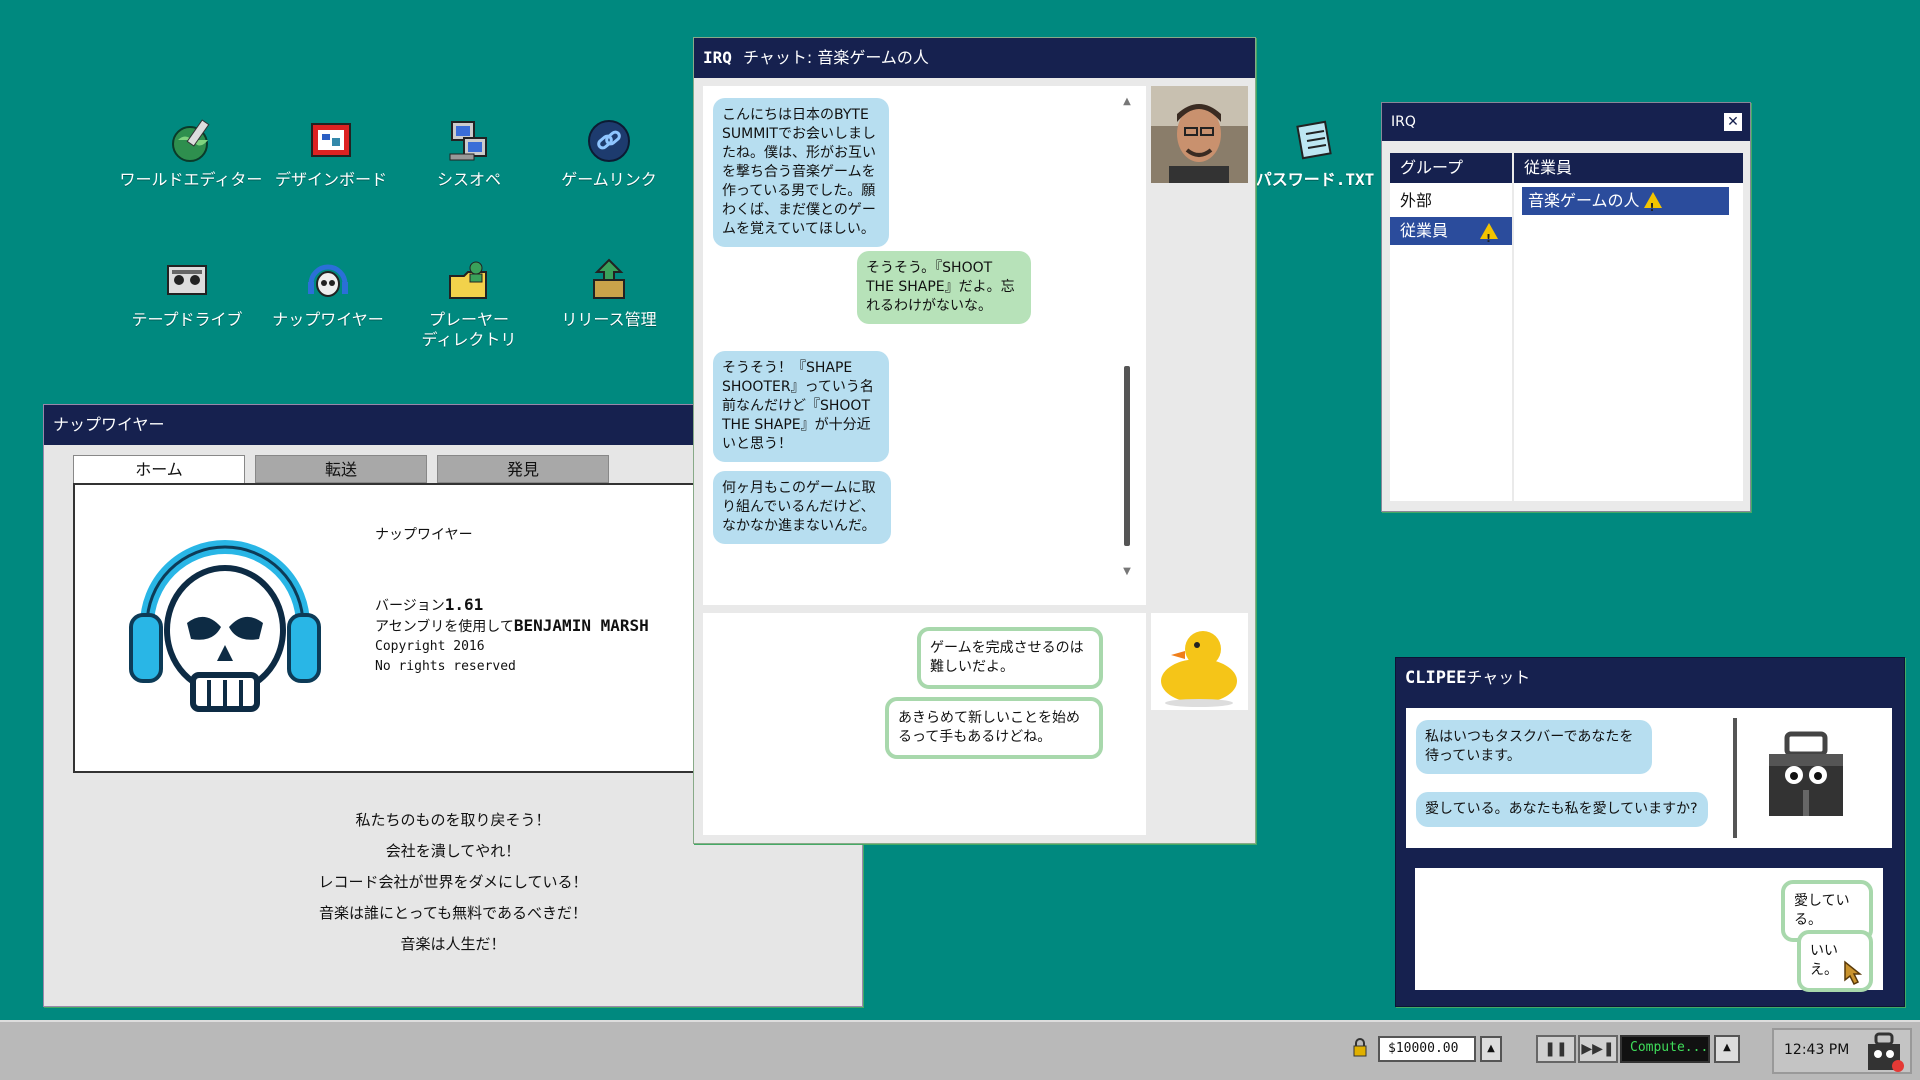 Image resolution: width=1920 pixels, height=1080 pixels. I want to click on scroll-thumb, so click(1127, 456).